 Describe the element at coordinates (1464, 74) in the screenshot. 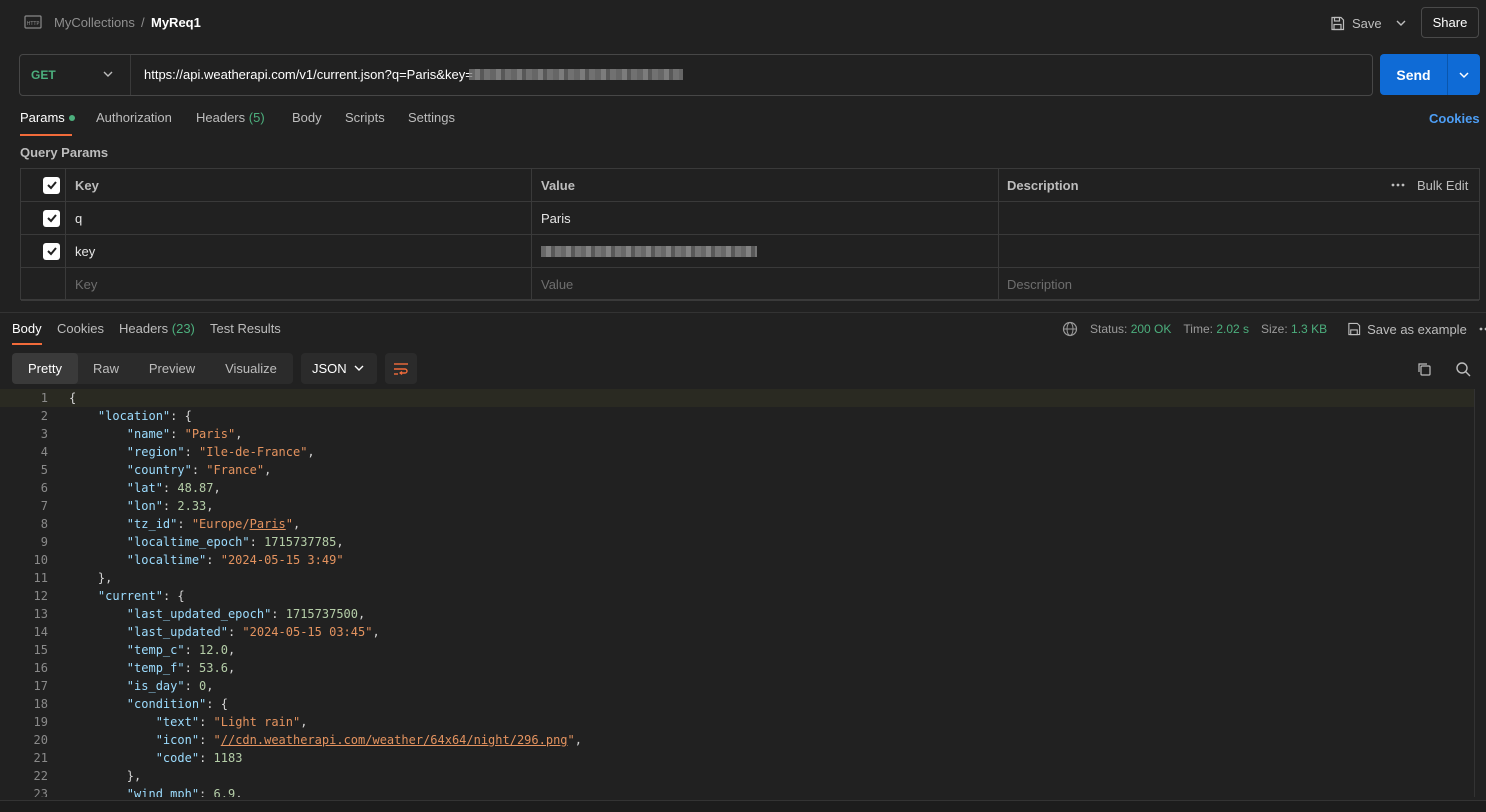

I see `send-options-button` at that location.